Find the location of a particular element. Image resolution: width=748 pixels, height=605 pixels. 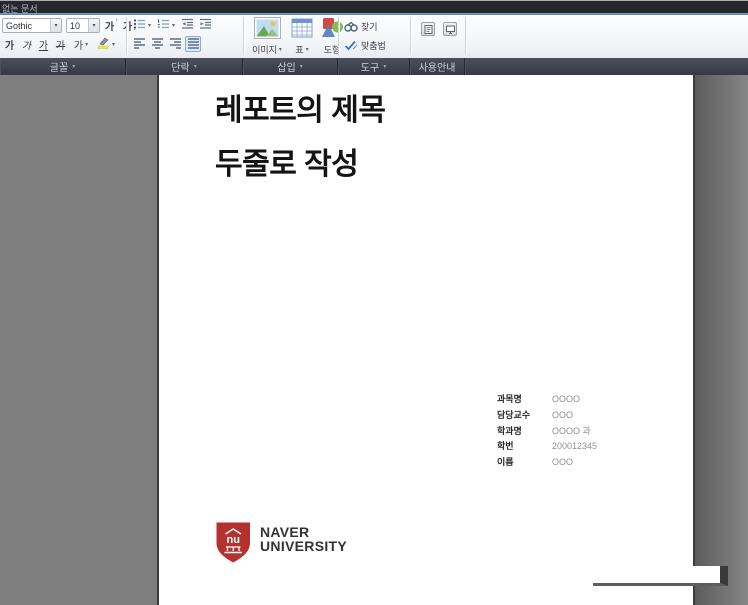

bullet-list-icon is located at coordinates (139, 25).